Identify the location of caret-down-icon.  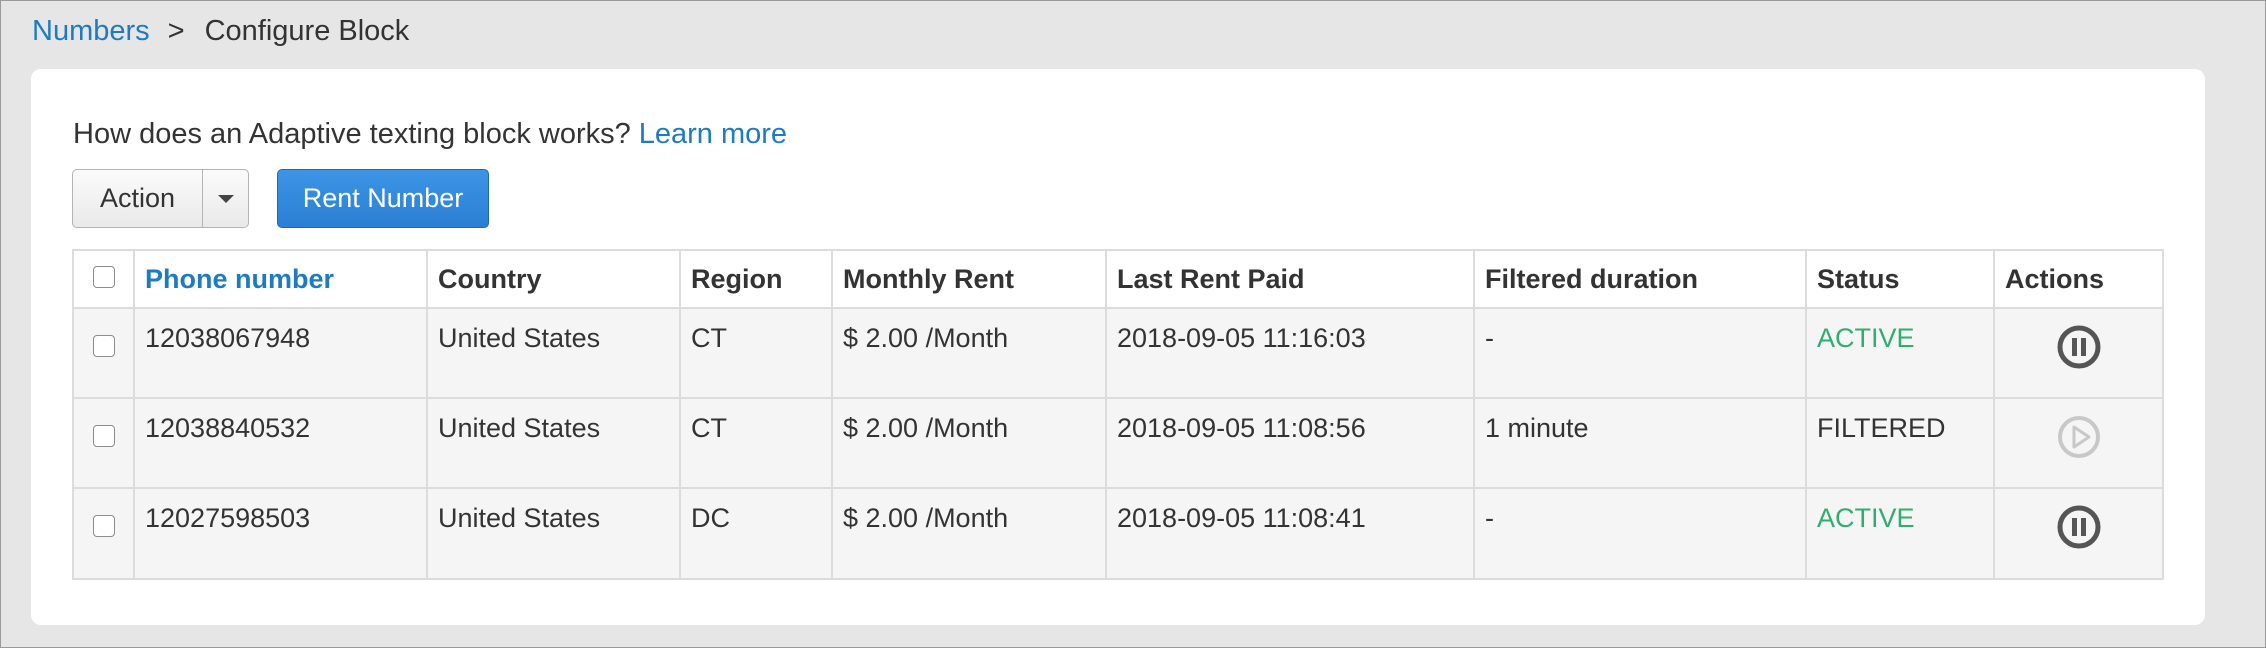
(225, 198).